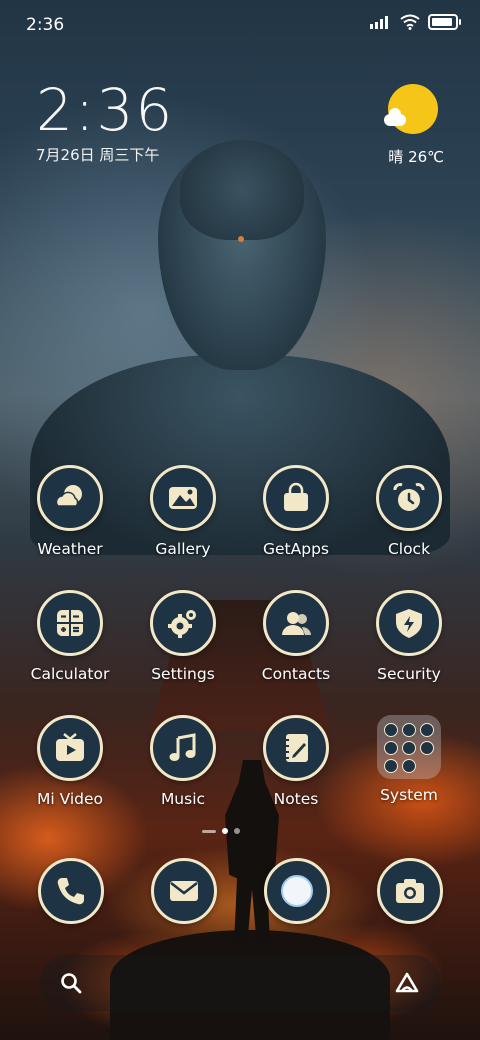 Image resolution: width=480 pixels, height=1040 pixels. Describe the element at coordinates (70, 498) in the screenshot. I see `weather-icon` at that location.